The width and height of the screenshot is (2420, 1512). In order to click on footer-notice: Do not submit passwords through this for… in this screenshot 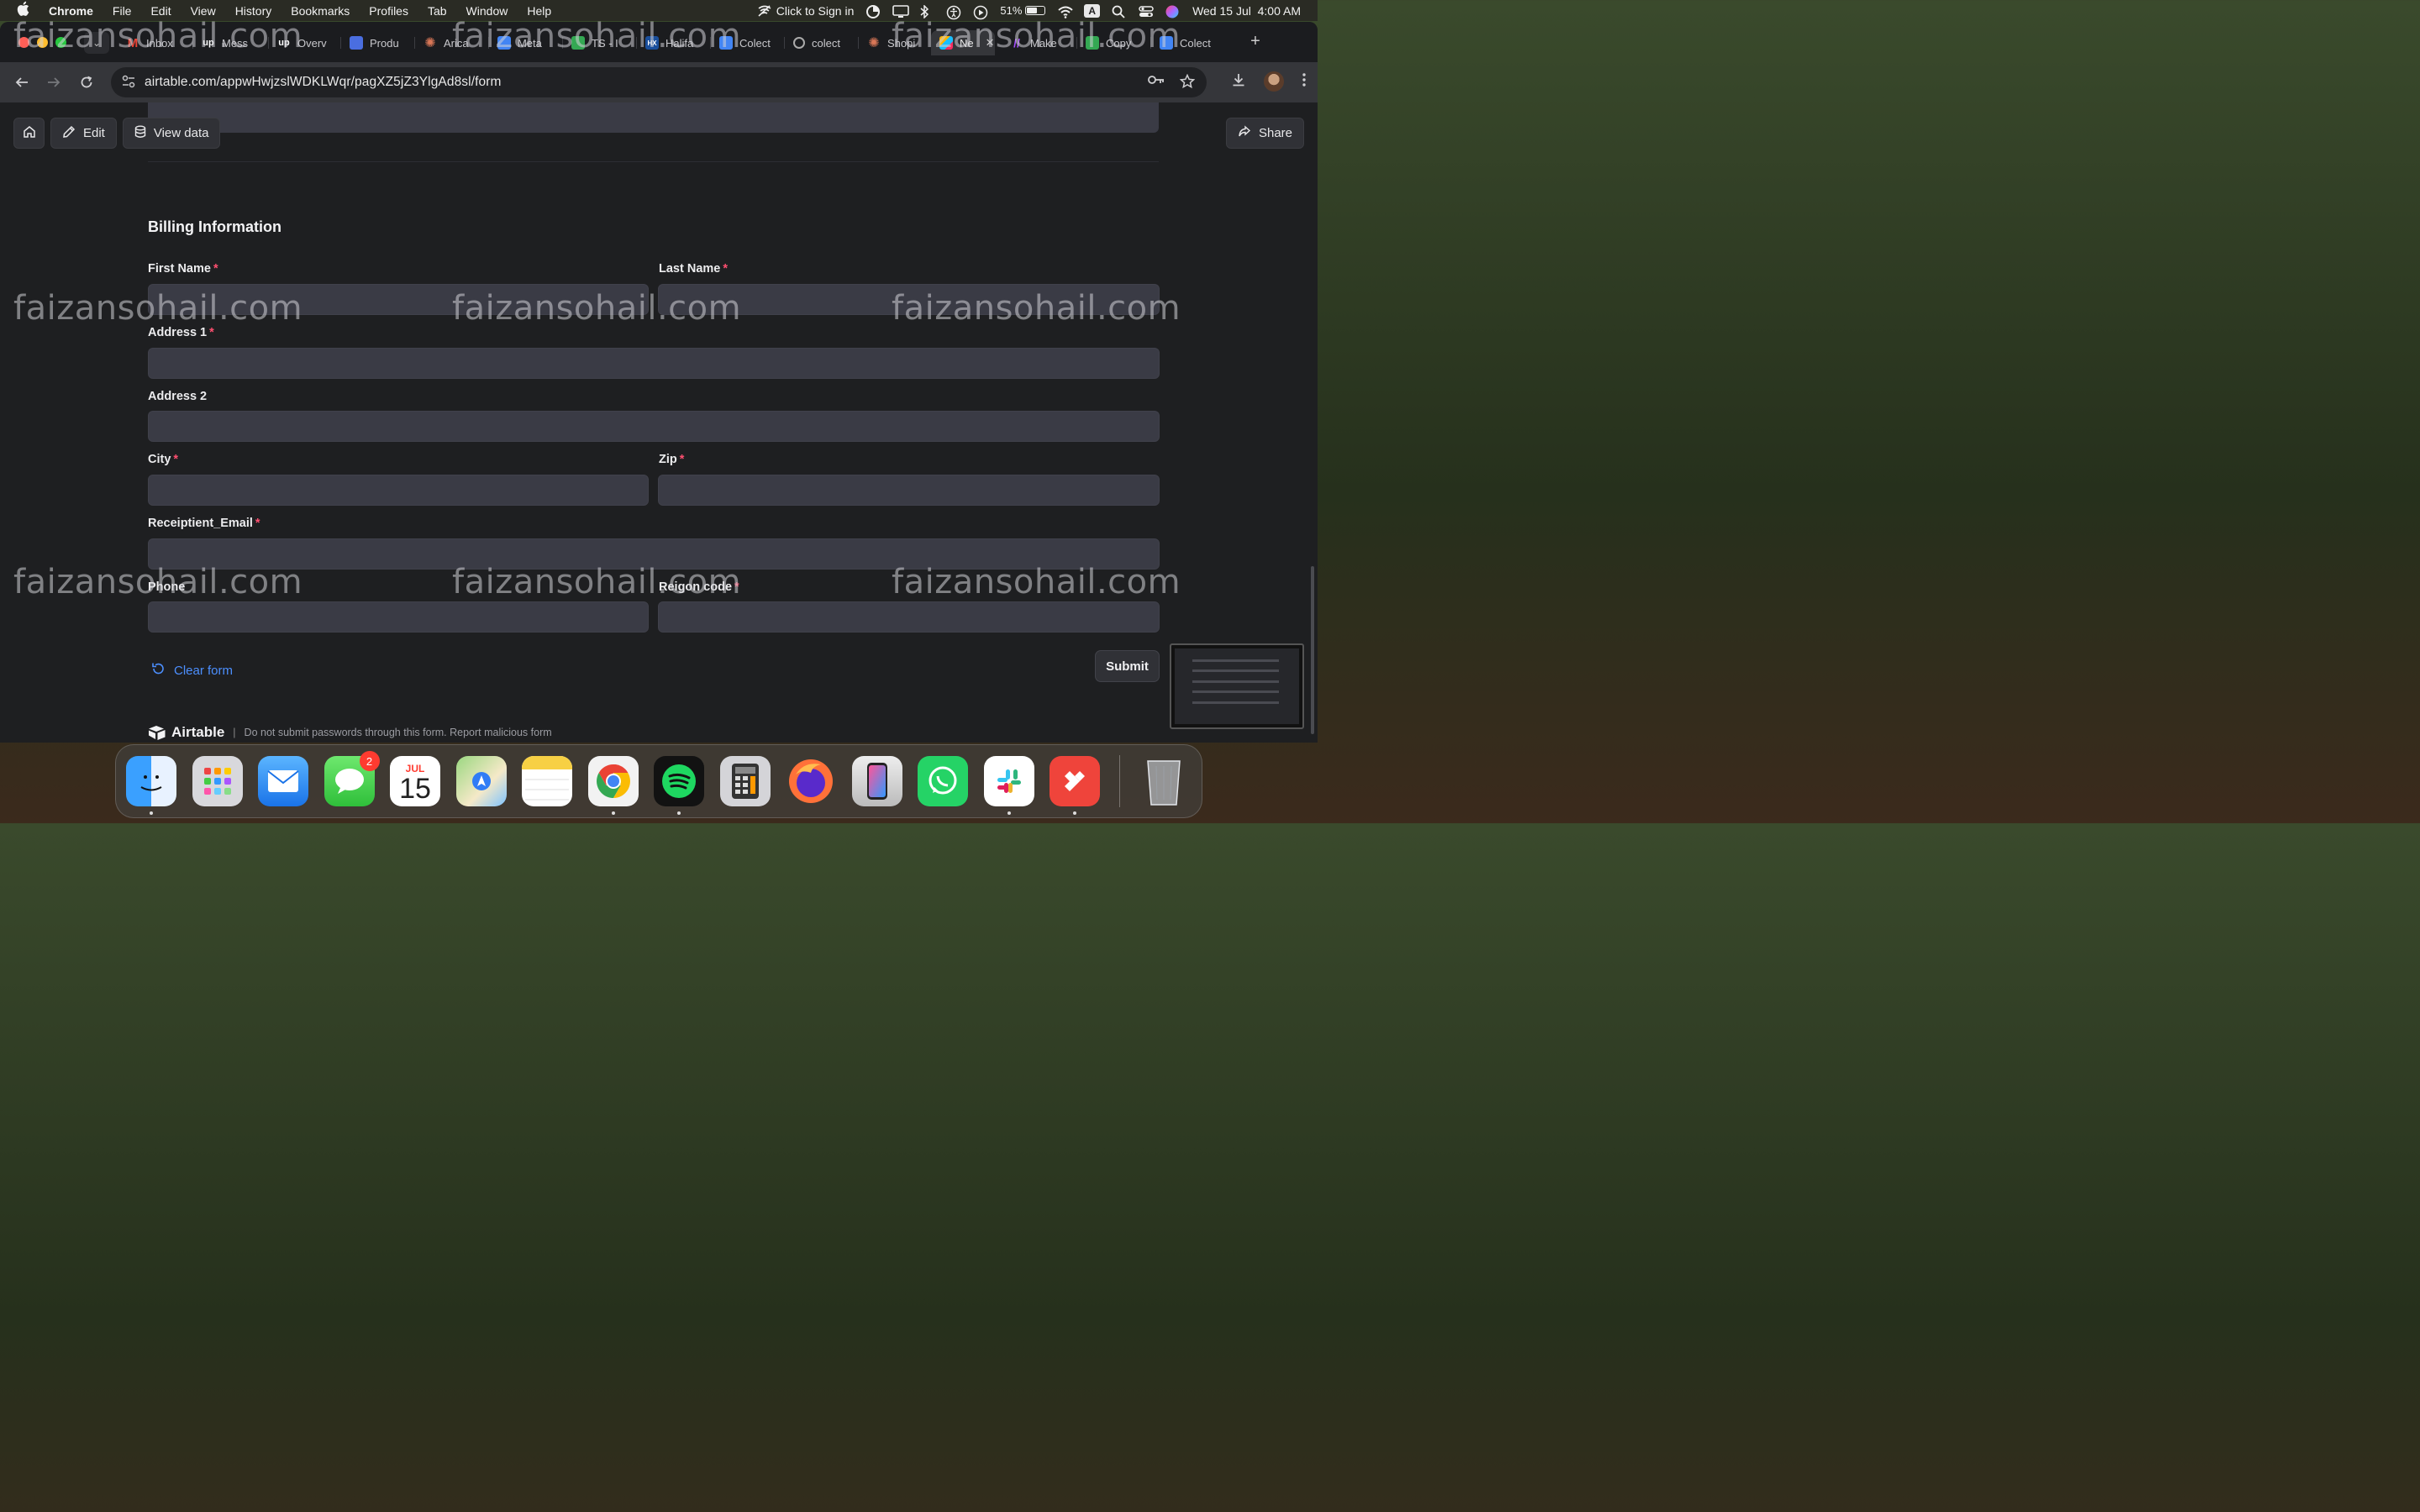, I will do `click(398, 732)`.